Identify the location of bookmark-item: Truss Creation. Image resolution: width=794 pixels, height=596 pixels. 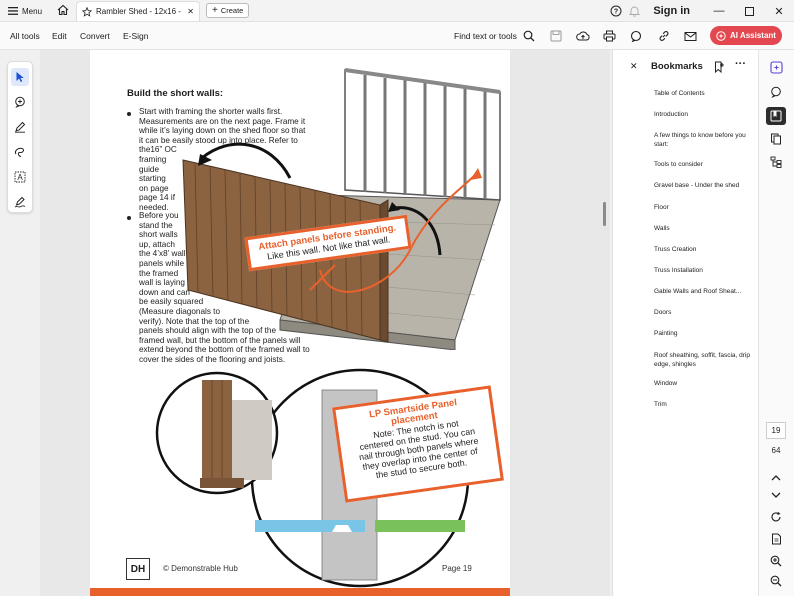
(703, 250).